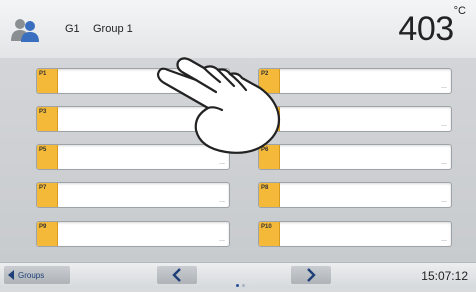  Describe the element at coordinates (444, 276) in the screenshot. I see `clock: 15:07:12` at that location.